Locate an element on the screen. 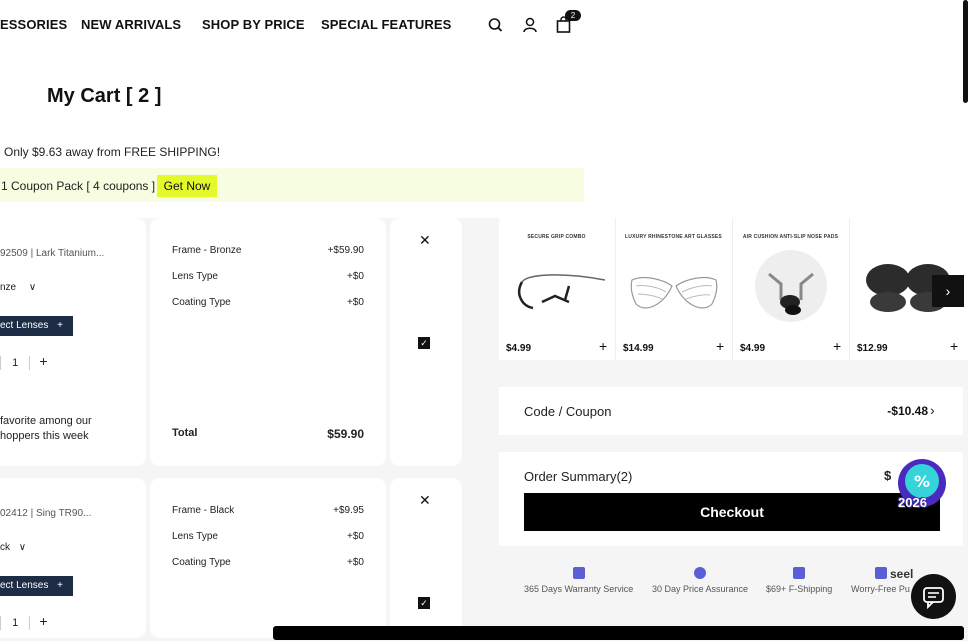 This screenshot has width=968, height=641. chat-support-button is located at coordinates (933, 596).